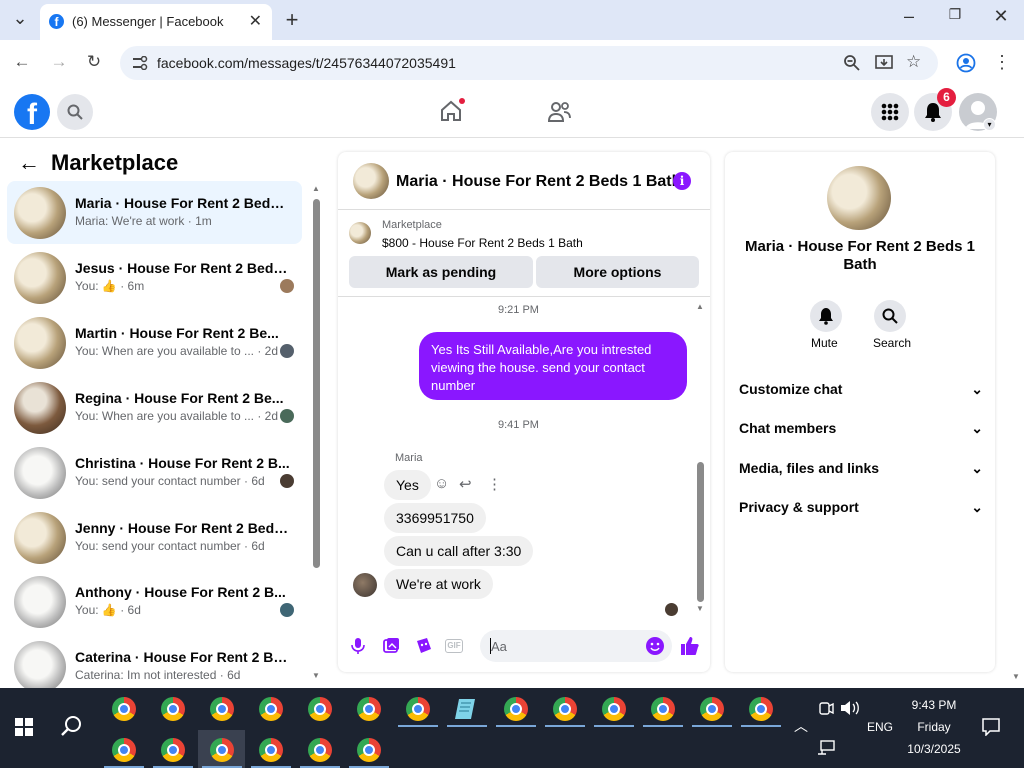 Image resolution: width=1024 pixels, height=768 pixels. Describe the element at coordinates (75, 112) in the screenshot. I see `fb-search-button` at that location.